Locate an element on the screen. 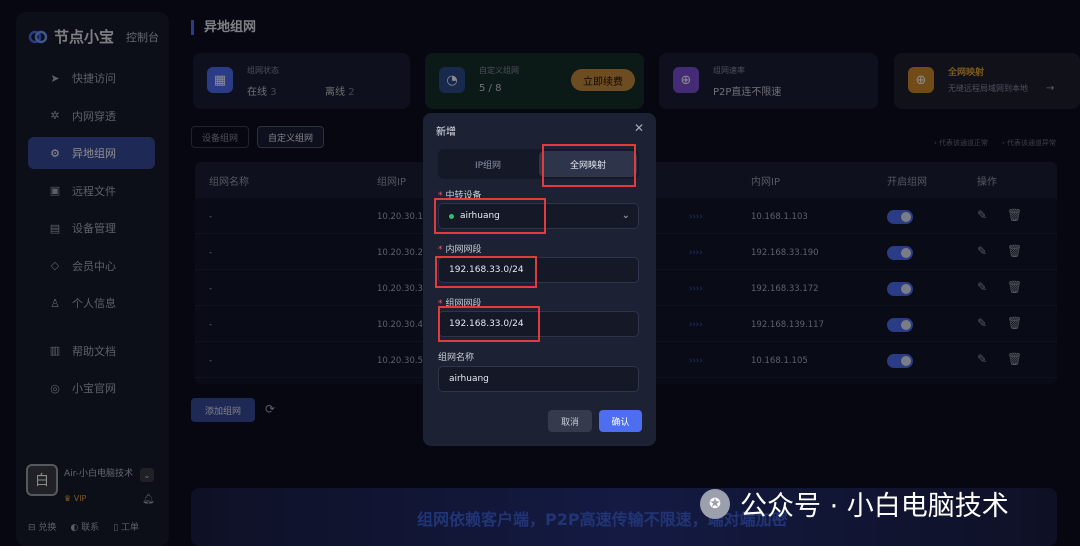 Image resolution: width=1080 pixels, height=546 pixels. network-name-input: airhuang is located at coordinates (538, 379).